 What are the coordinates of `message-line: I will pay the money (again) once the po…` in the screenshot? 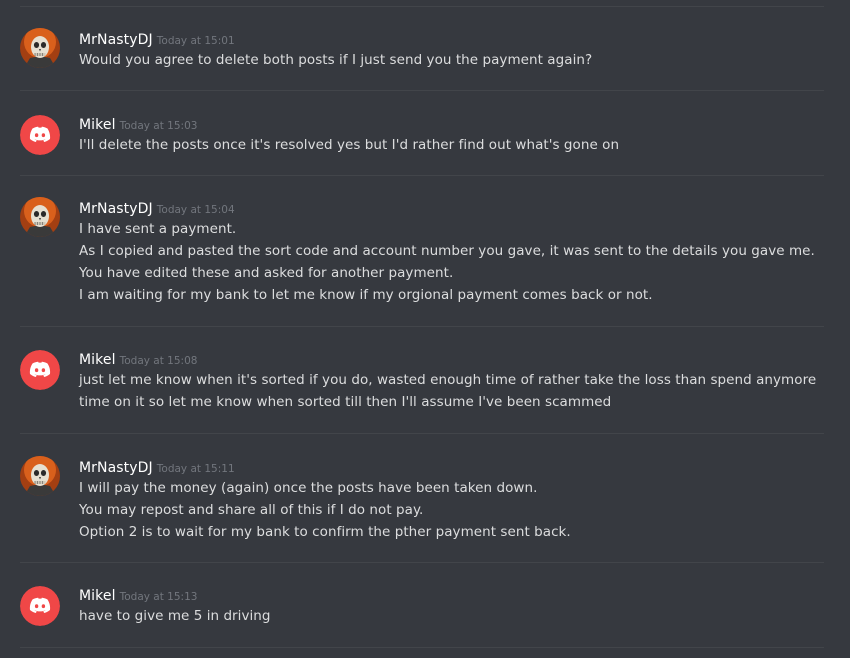 It's located at (308, 488).